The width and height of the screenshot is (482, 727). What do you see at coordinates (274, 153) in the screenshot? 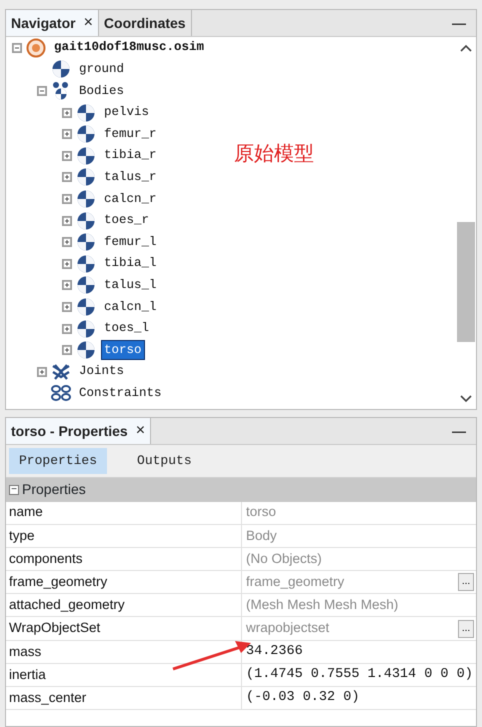
I see `annotation-text: 原始模型` at bounding box center [274, 153].